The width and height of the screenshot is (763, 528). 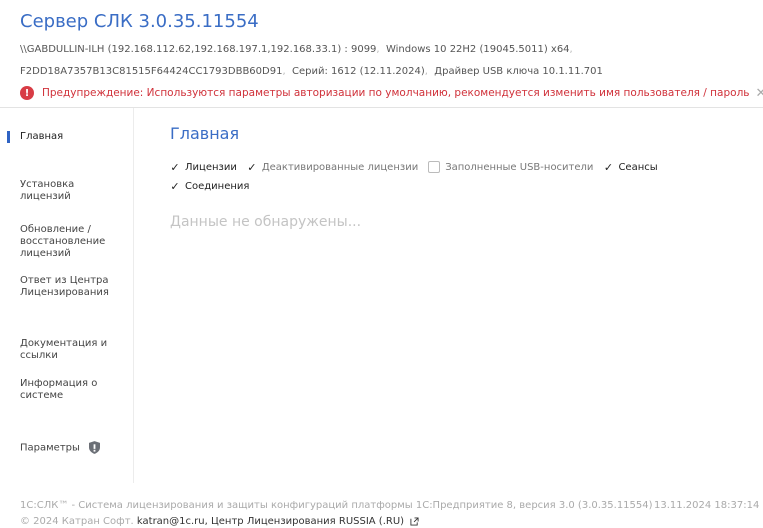 What do you see at coordinates (77, 521) in the screenshot?
I see `copyright-text: © 2024 Катран Софт.` at bounding box center [77, 521].